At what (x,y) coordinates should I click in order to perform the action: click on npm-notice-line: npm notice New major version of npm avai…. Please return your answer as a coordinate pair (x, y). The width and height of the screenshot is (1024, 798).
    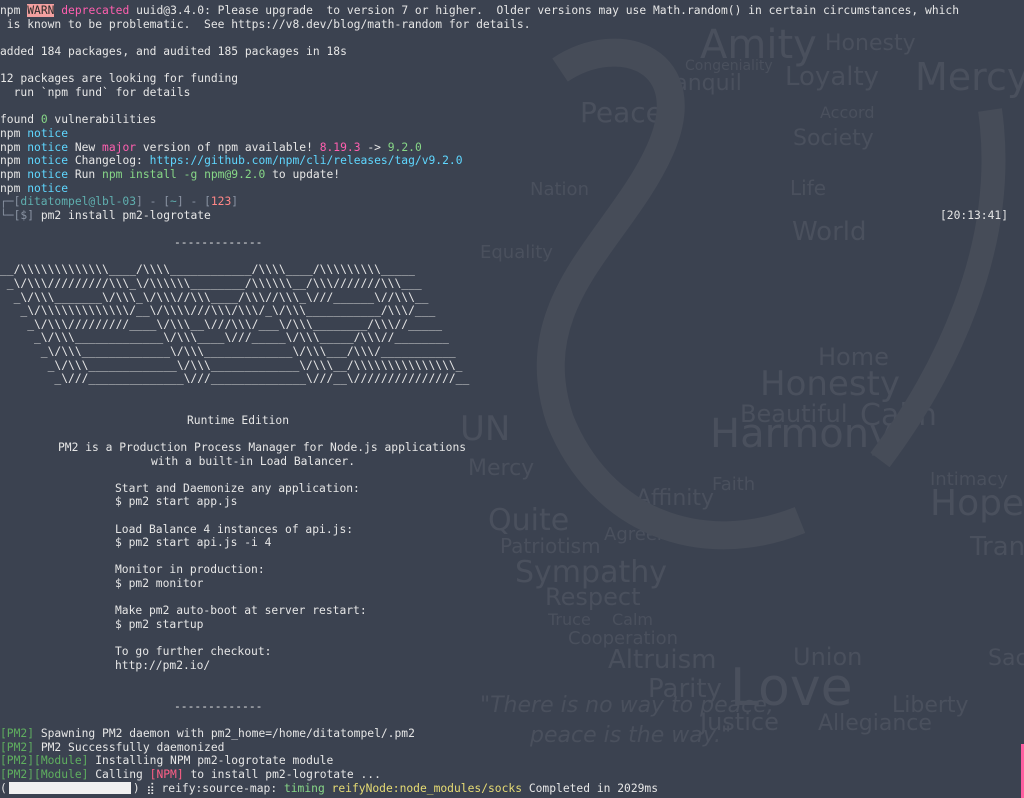
    Looking at the image, I should click on (211, 147).